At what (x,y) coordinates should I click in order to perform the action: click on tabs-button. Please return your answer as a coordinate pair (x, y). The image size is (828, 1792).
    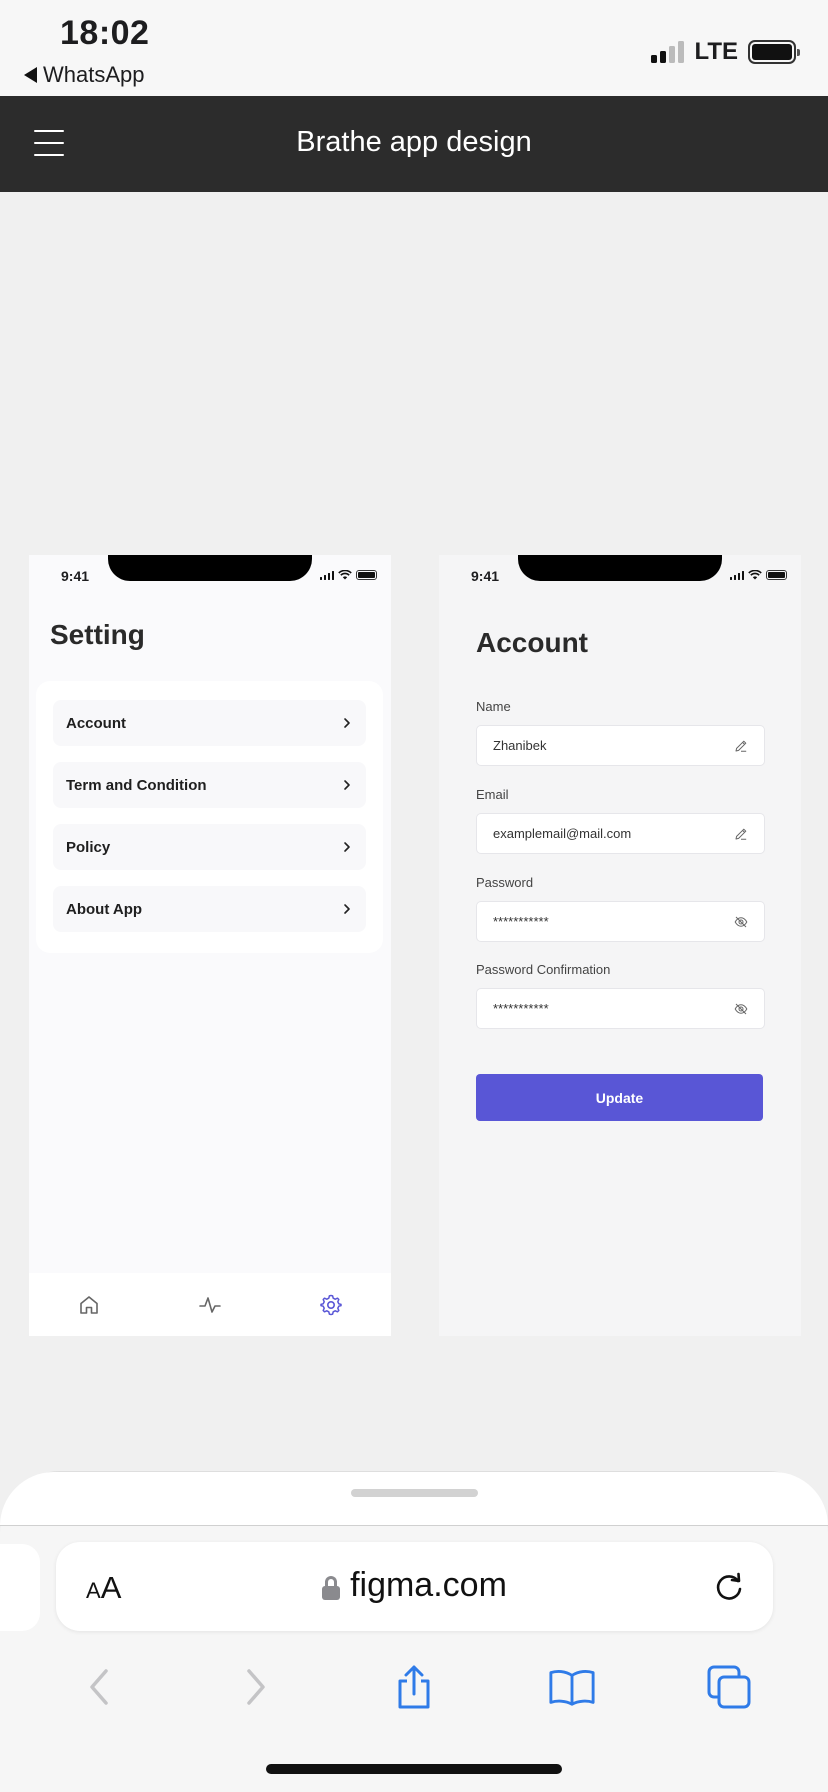
    Looking at the image, I should click on (729, 1687).